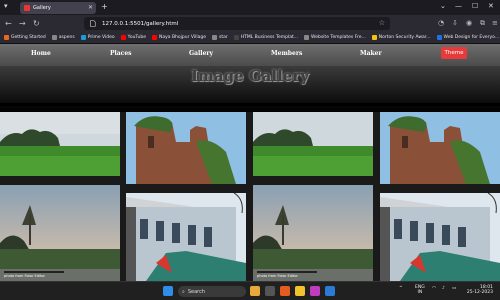  Describe the element at coordinates (255, 291) in the screenshot. I see `widgets-icon` at that location.